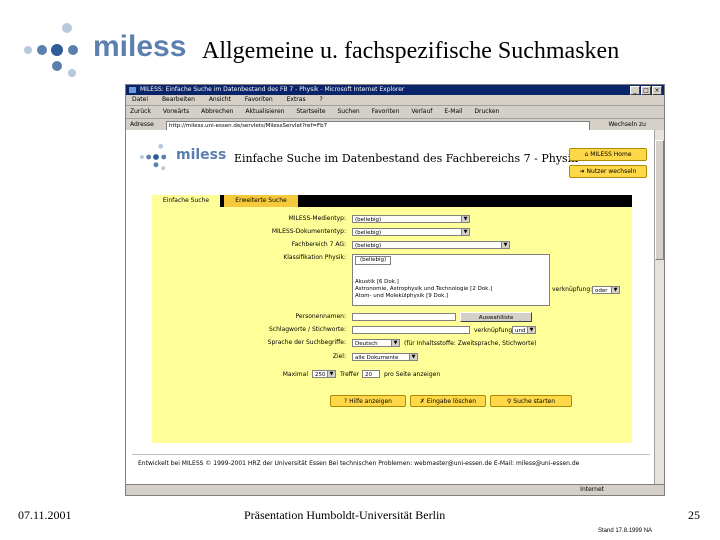 The height and width of the screenshot is (540, 720). What do you see at coordinates (611, 171) in the screenshot?
I see `switch-user-label: Nutzer wechseln` at bounding box center [611, 171].